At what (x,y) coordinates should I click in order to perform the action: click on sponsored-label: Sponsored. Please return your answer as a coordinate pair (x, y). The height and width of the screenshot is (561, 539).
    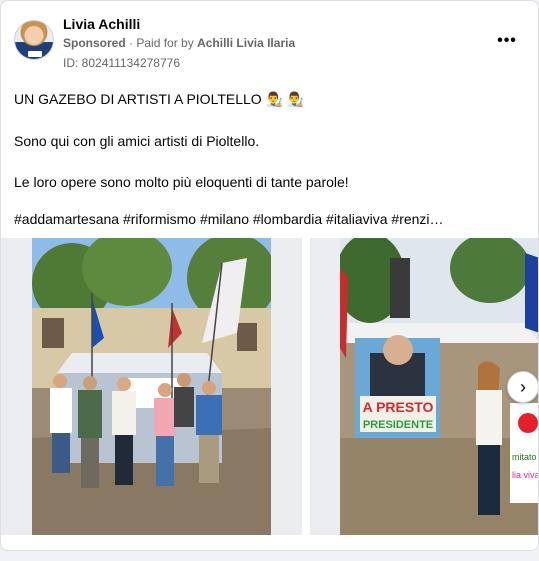
    Looking at the image, I should click on (94, 43).